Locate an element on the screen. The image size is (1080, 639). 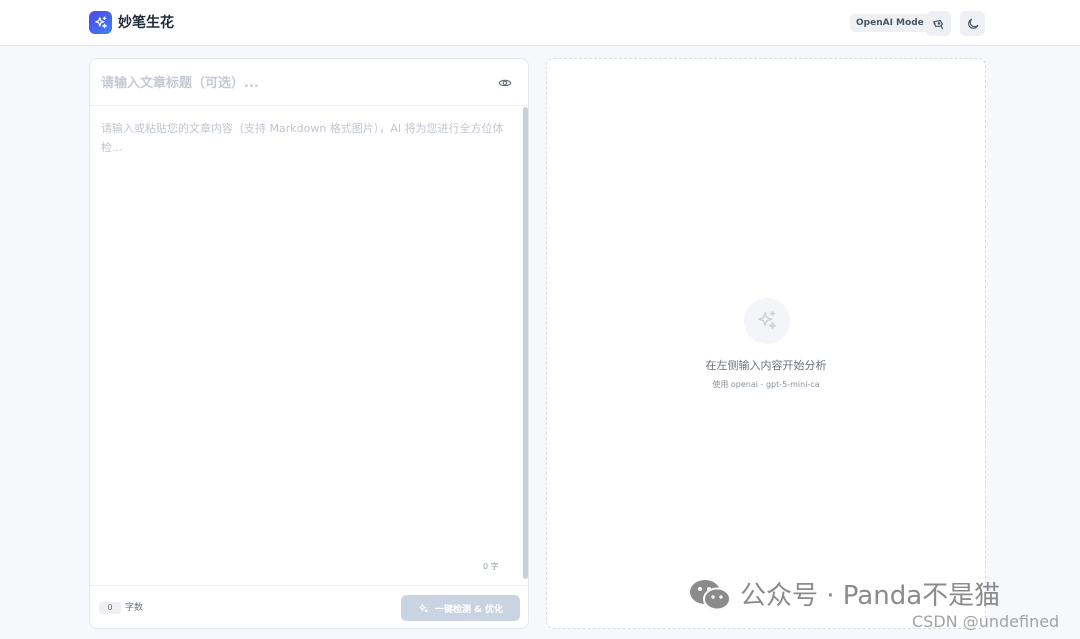
robot-button is located at coordinates (938, 23).